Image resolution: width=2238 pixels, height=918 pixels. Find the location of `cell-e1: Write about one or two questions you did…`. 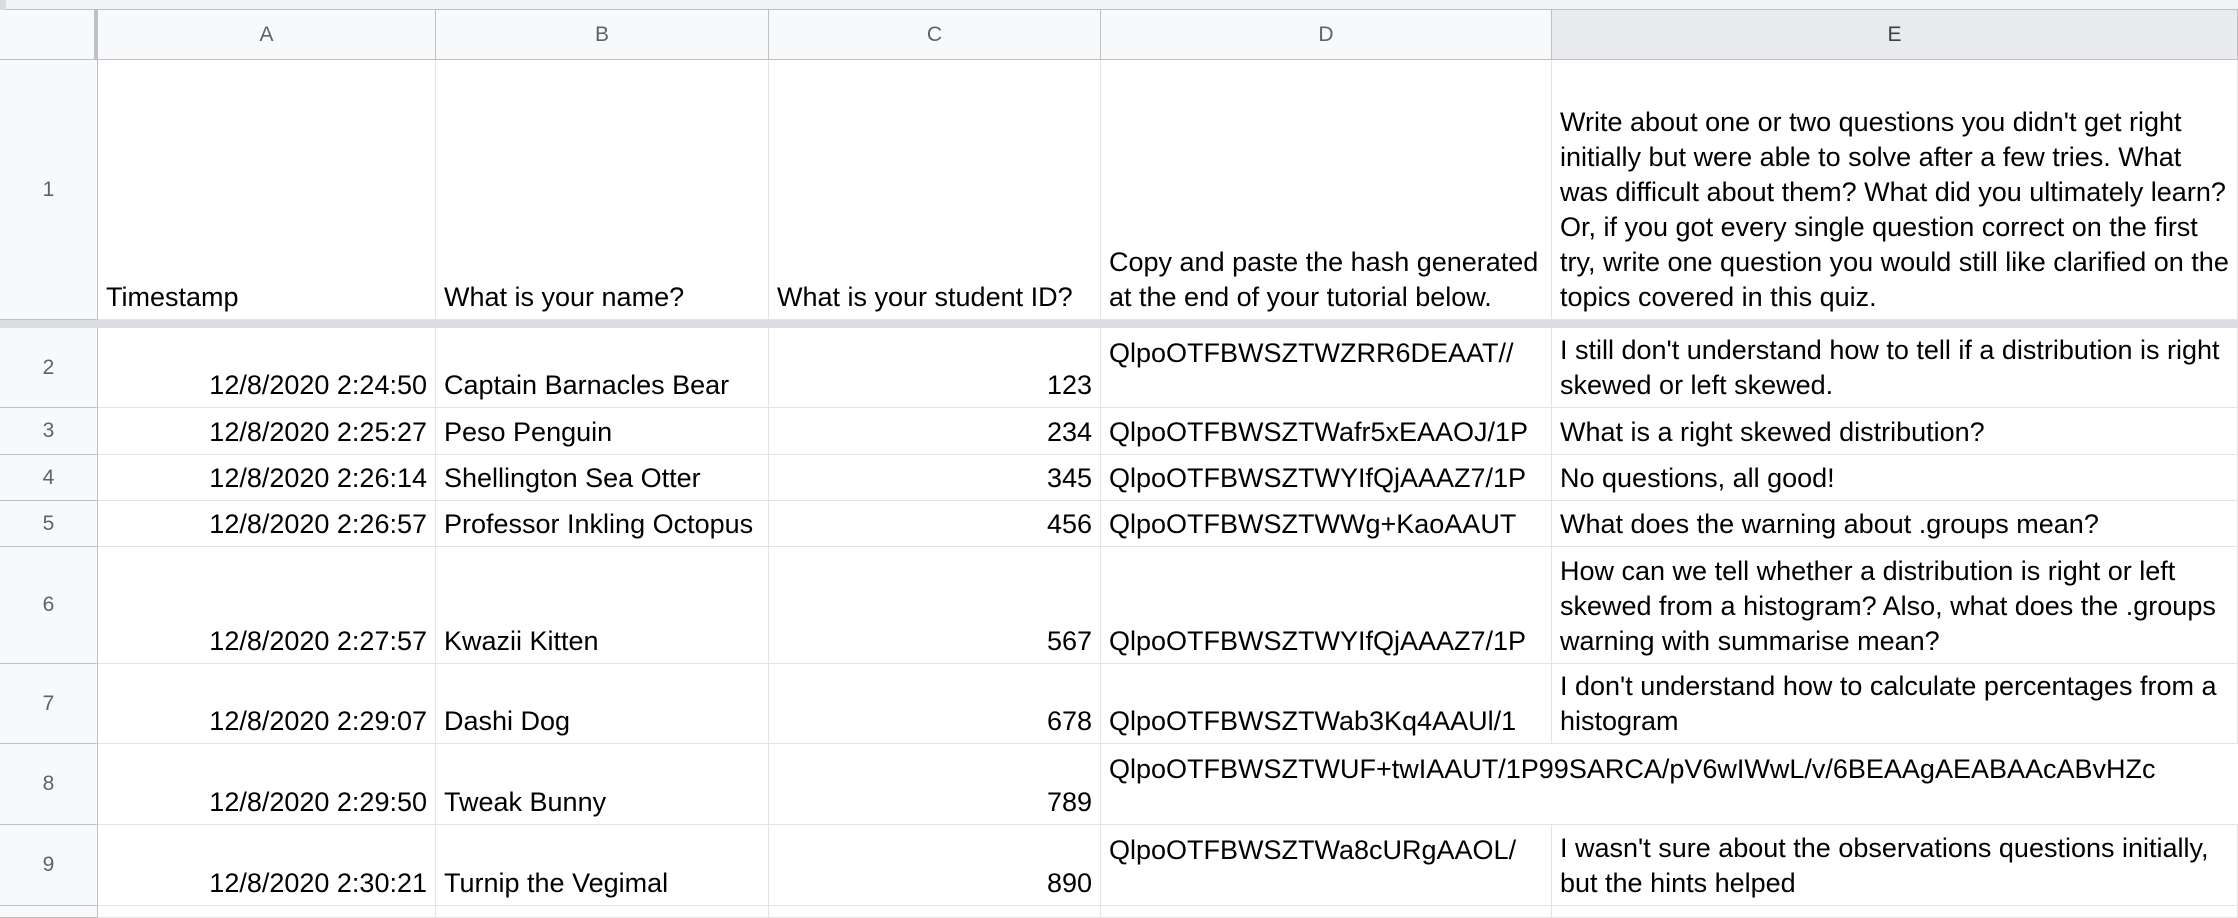

cell-e1: Write about one or two questions you did… is located at coordinates (1895, 190).